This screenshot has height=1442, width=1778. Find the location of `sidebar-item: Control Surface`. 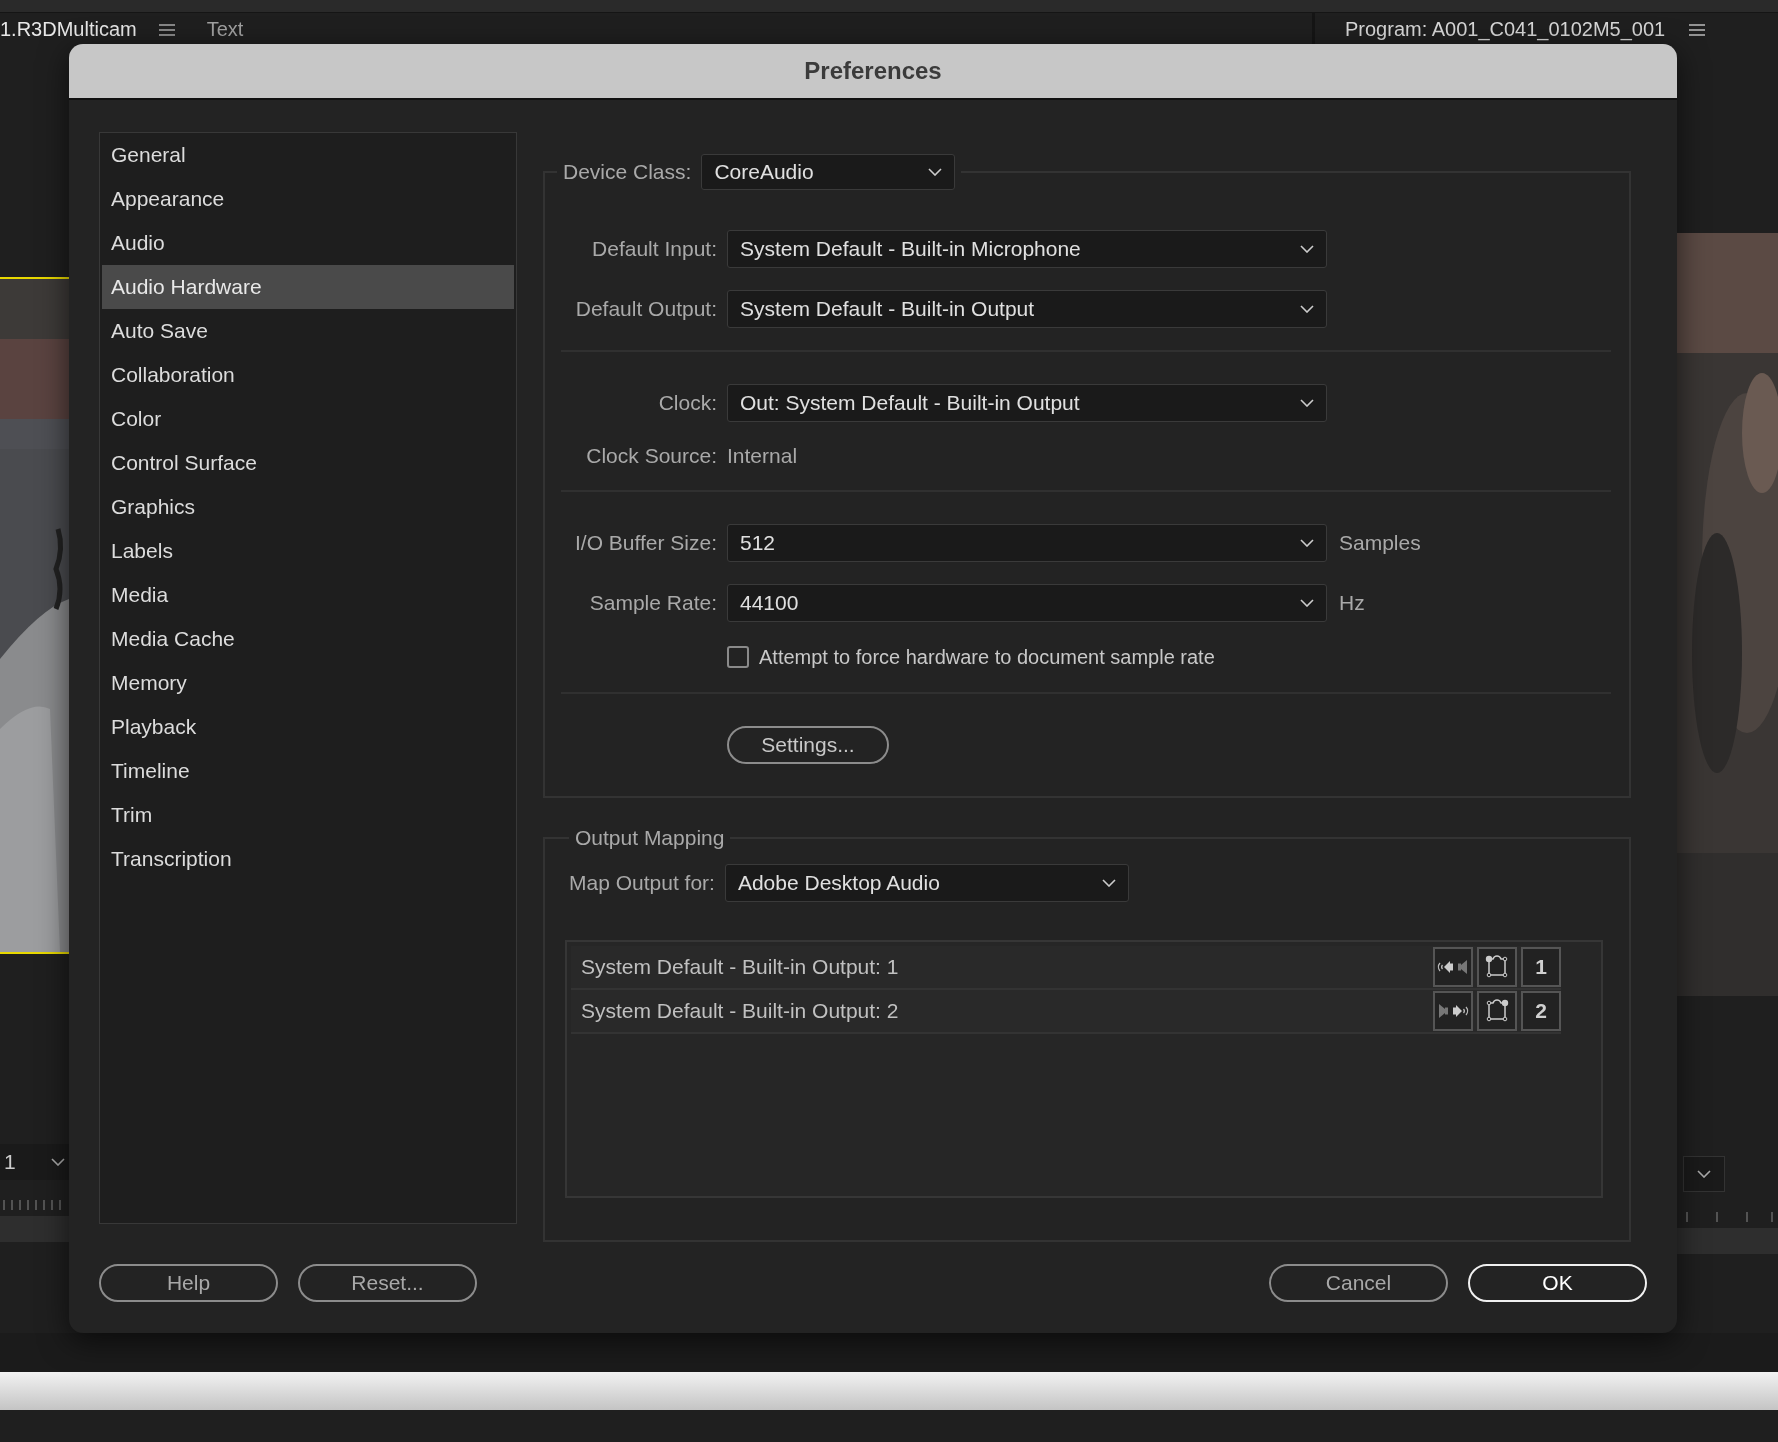

sidebar-item: Control Surface is located at coordinates (308, 463).